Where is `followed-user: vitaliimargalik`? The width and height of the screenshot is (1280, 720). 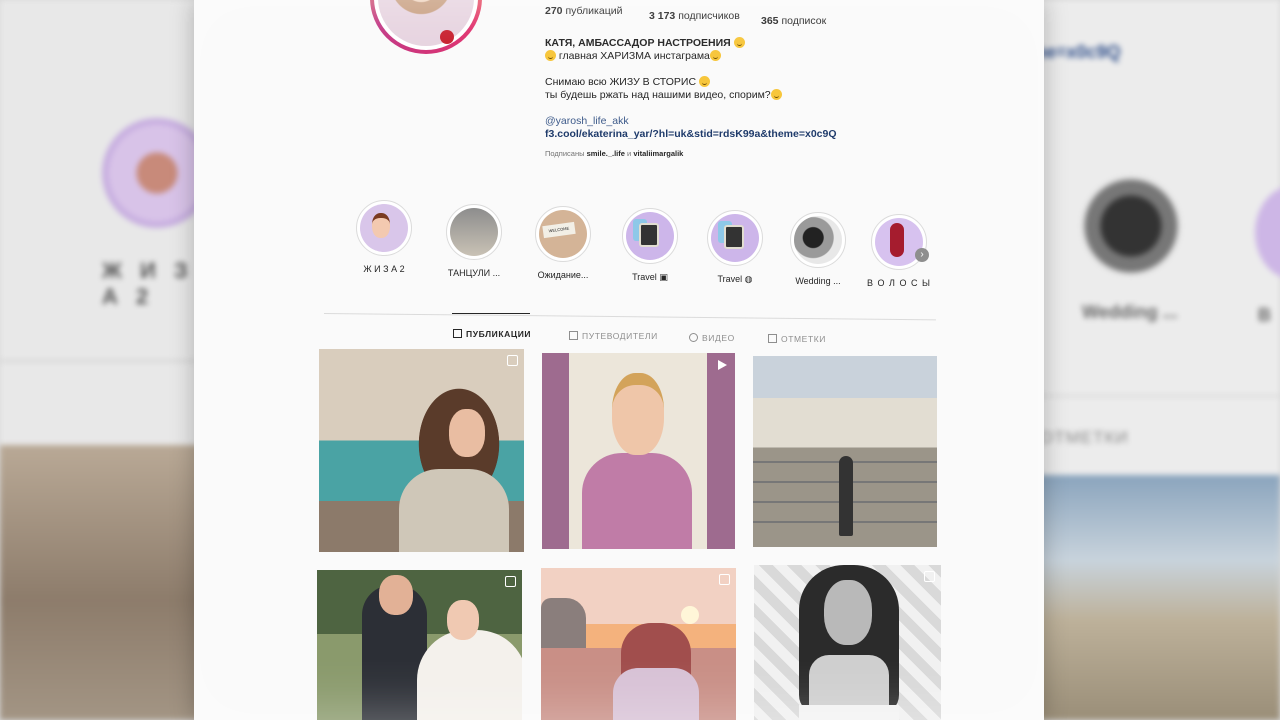
followed-user: vitaliimargalik is located at coordinates (658, 153).